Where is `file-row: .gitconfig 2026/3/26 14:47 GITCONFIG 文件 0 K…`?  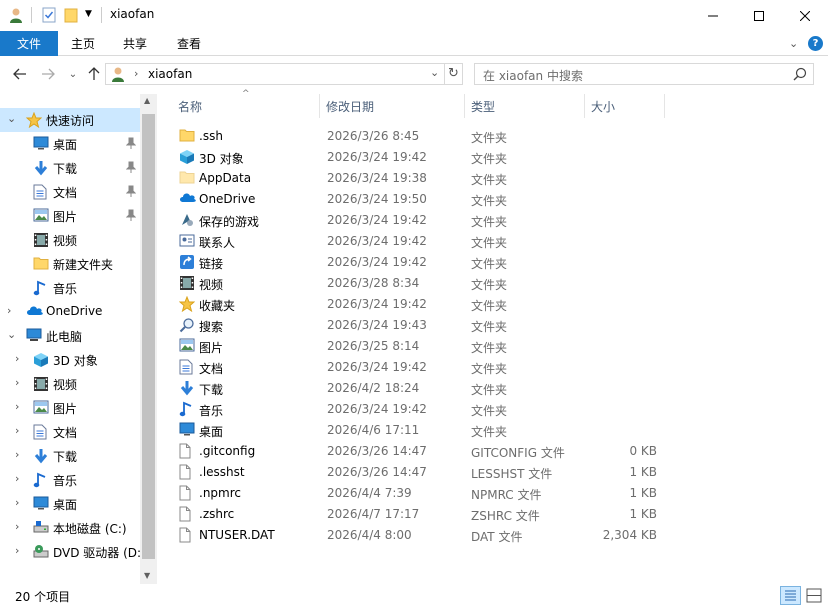
file-row: .gitconfig 2026/3/26 14:47 GITCONFIG 文件 0 K… is located at coordinates (420, 451).